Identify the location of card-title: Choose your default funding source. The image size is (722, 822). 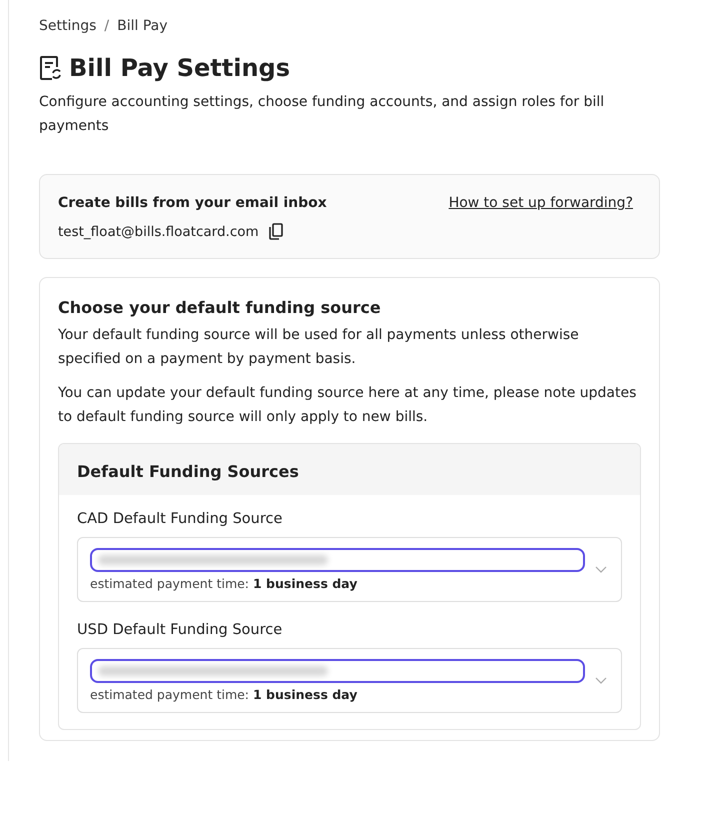
(220, 307).